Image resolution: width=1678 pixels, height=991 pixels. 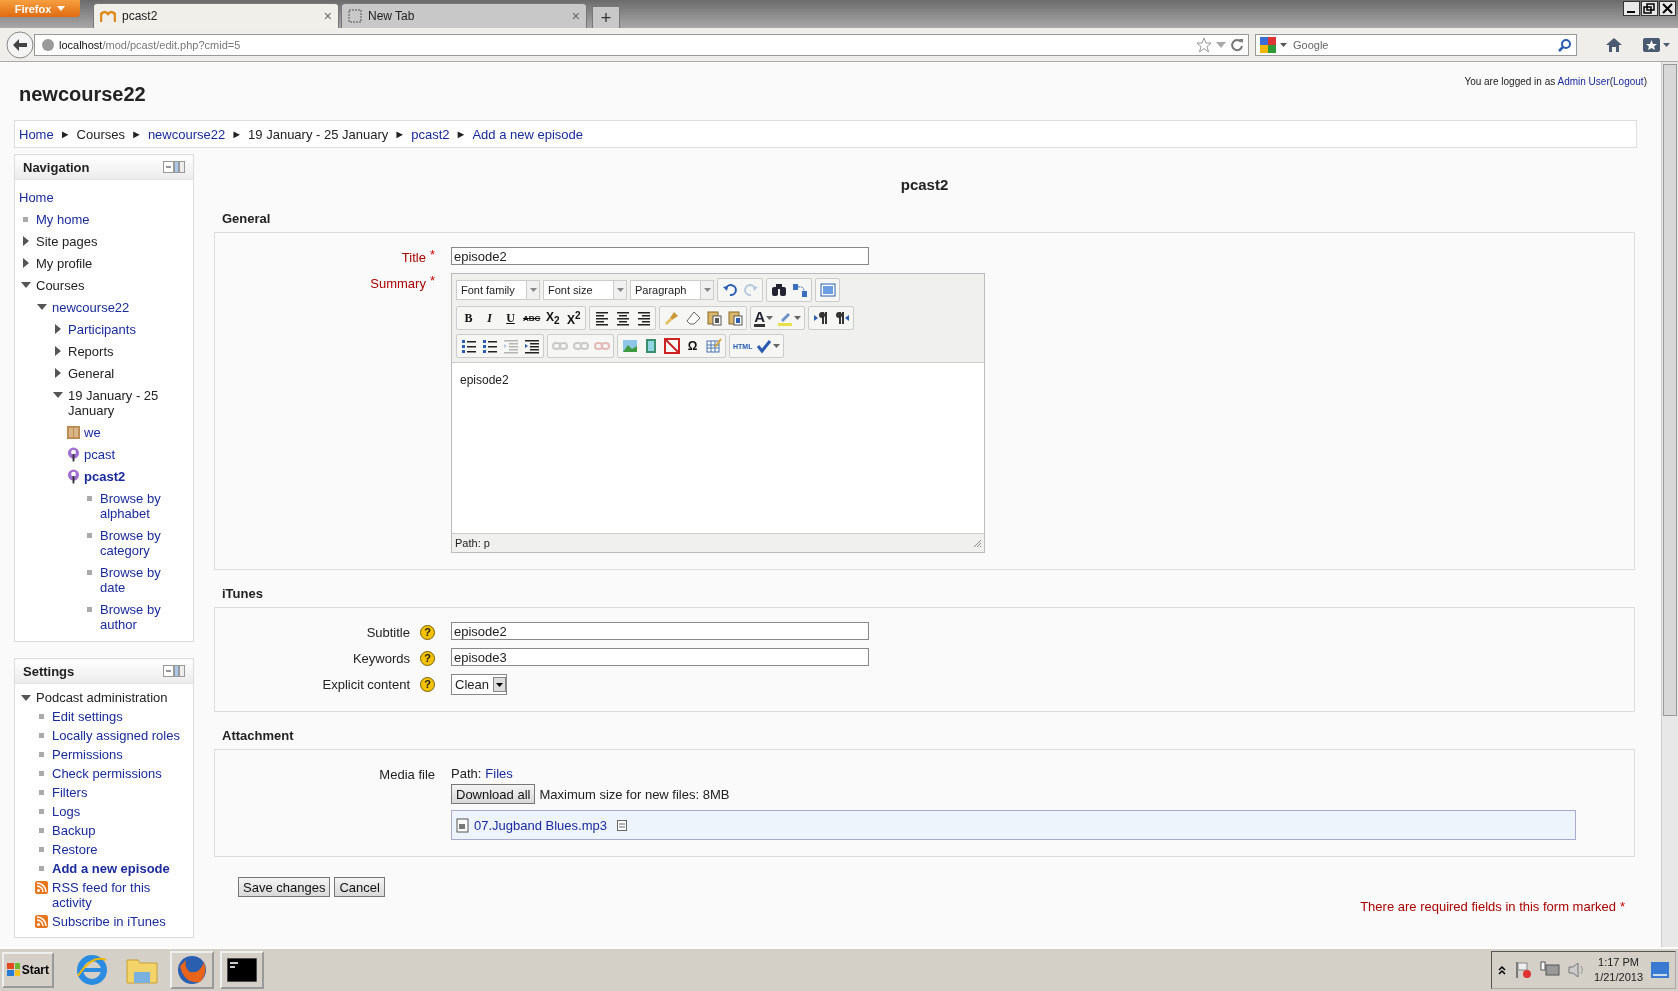 I want to click on restore-icon, so click(x=1649, y=8).